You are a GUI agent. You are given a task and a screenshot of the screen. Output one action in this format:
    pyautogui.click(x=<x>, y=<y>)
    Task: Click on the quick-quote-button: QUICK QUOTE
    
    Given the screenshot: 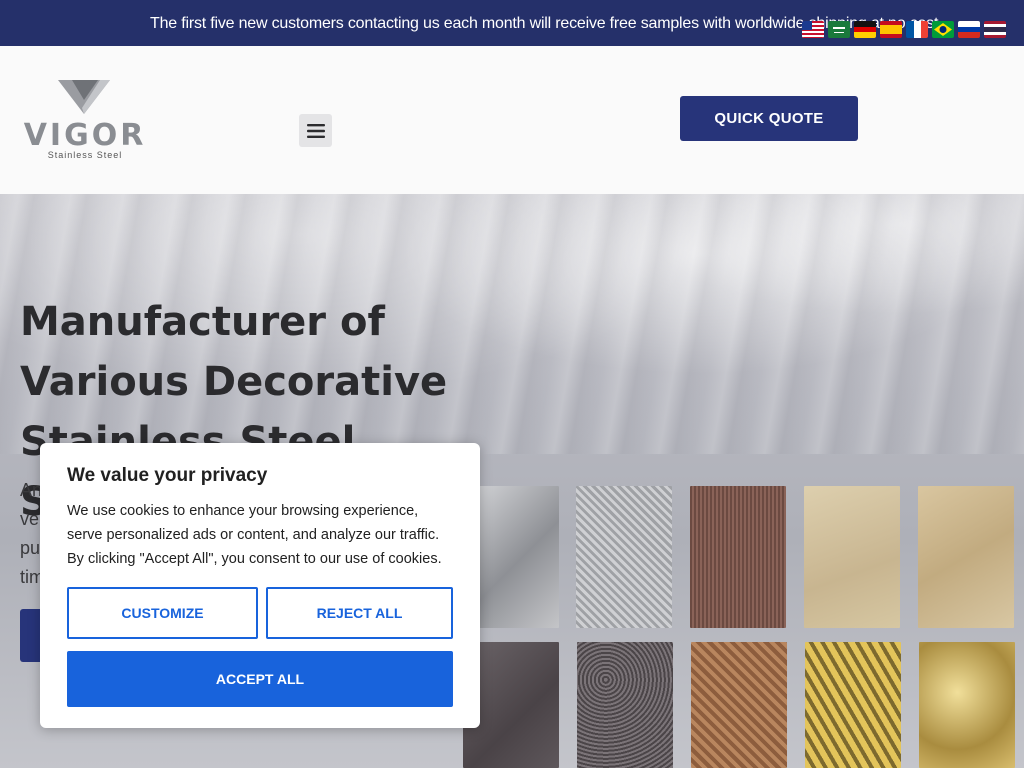 What is the action you would take?
    pyautogui.click(x=769, y=118)
    